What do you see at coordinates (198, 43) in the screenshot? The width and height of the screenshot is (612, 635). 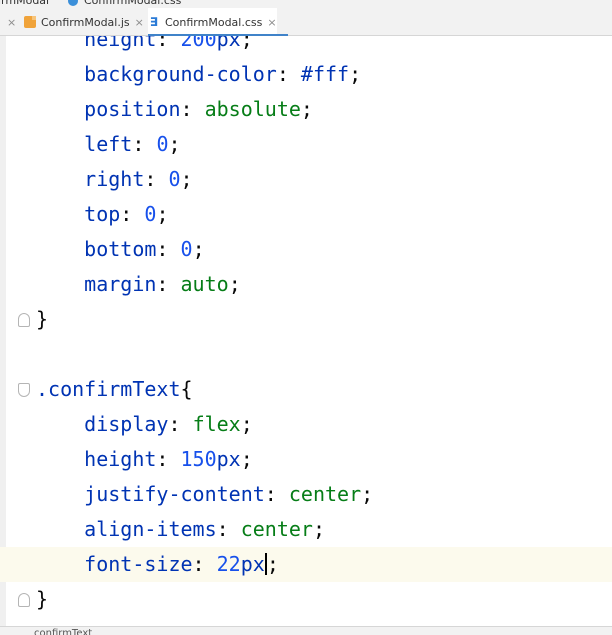 I see `css-value: 200` at bounding box center [198, 43].